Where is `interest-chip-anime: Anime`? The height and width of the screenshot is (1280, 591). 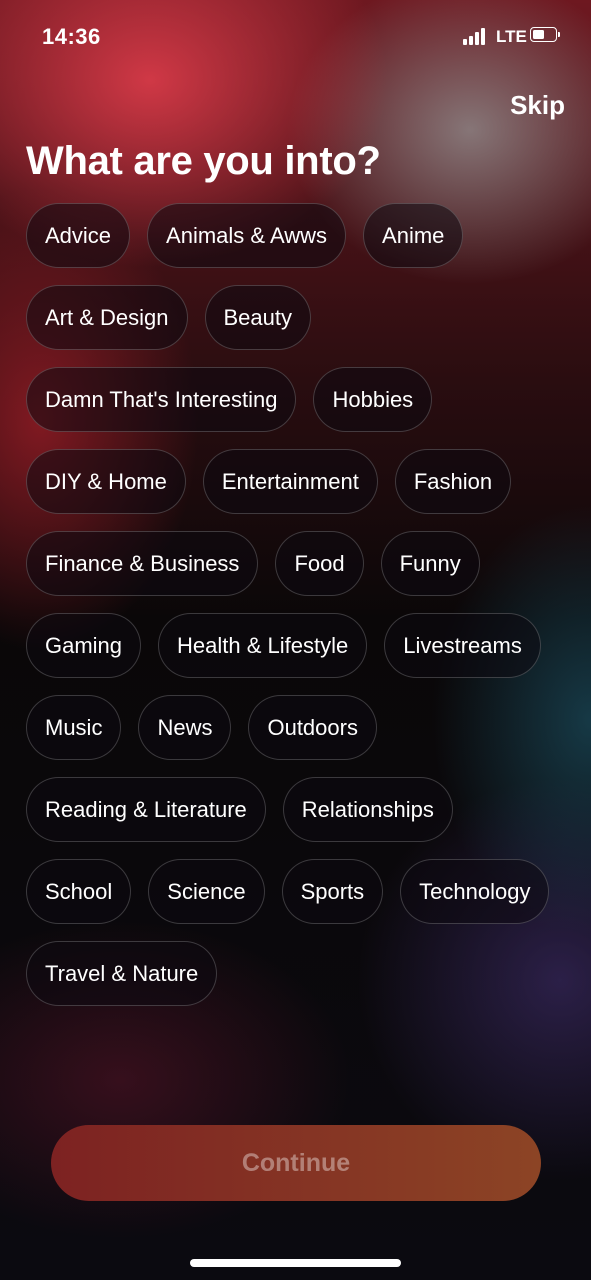
interest-chip-anime: Anime is located at coordinates (413, 235).